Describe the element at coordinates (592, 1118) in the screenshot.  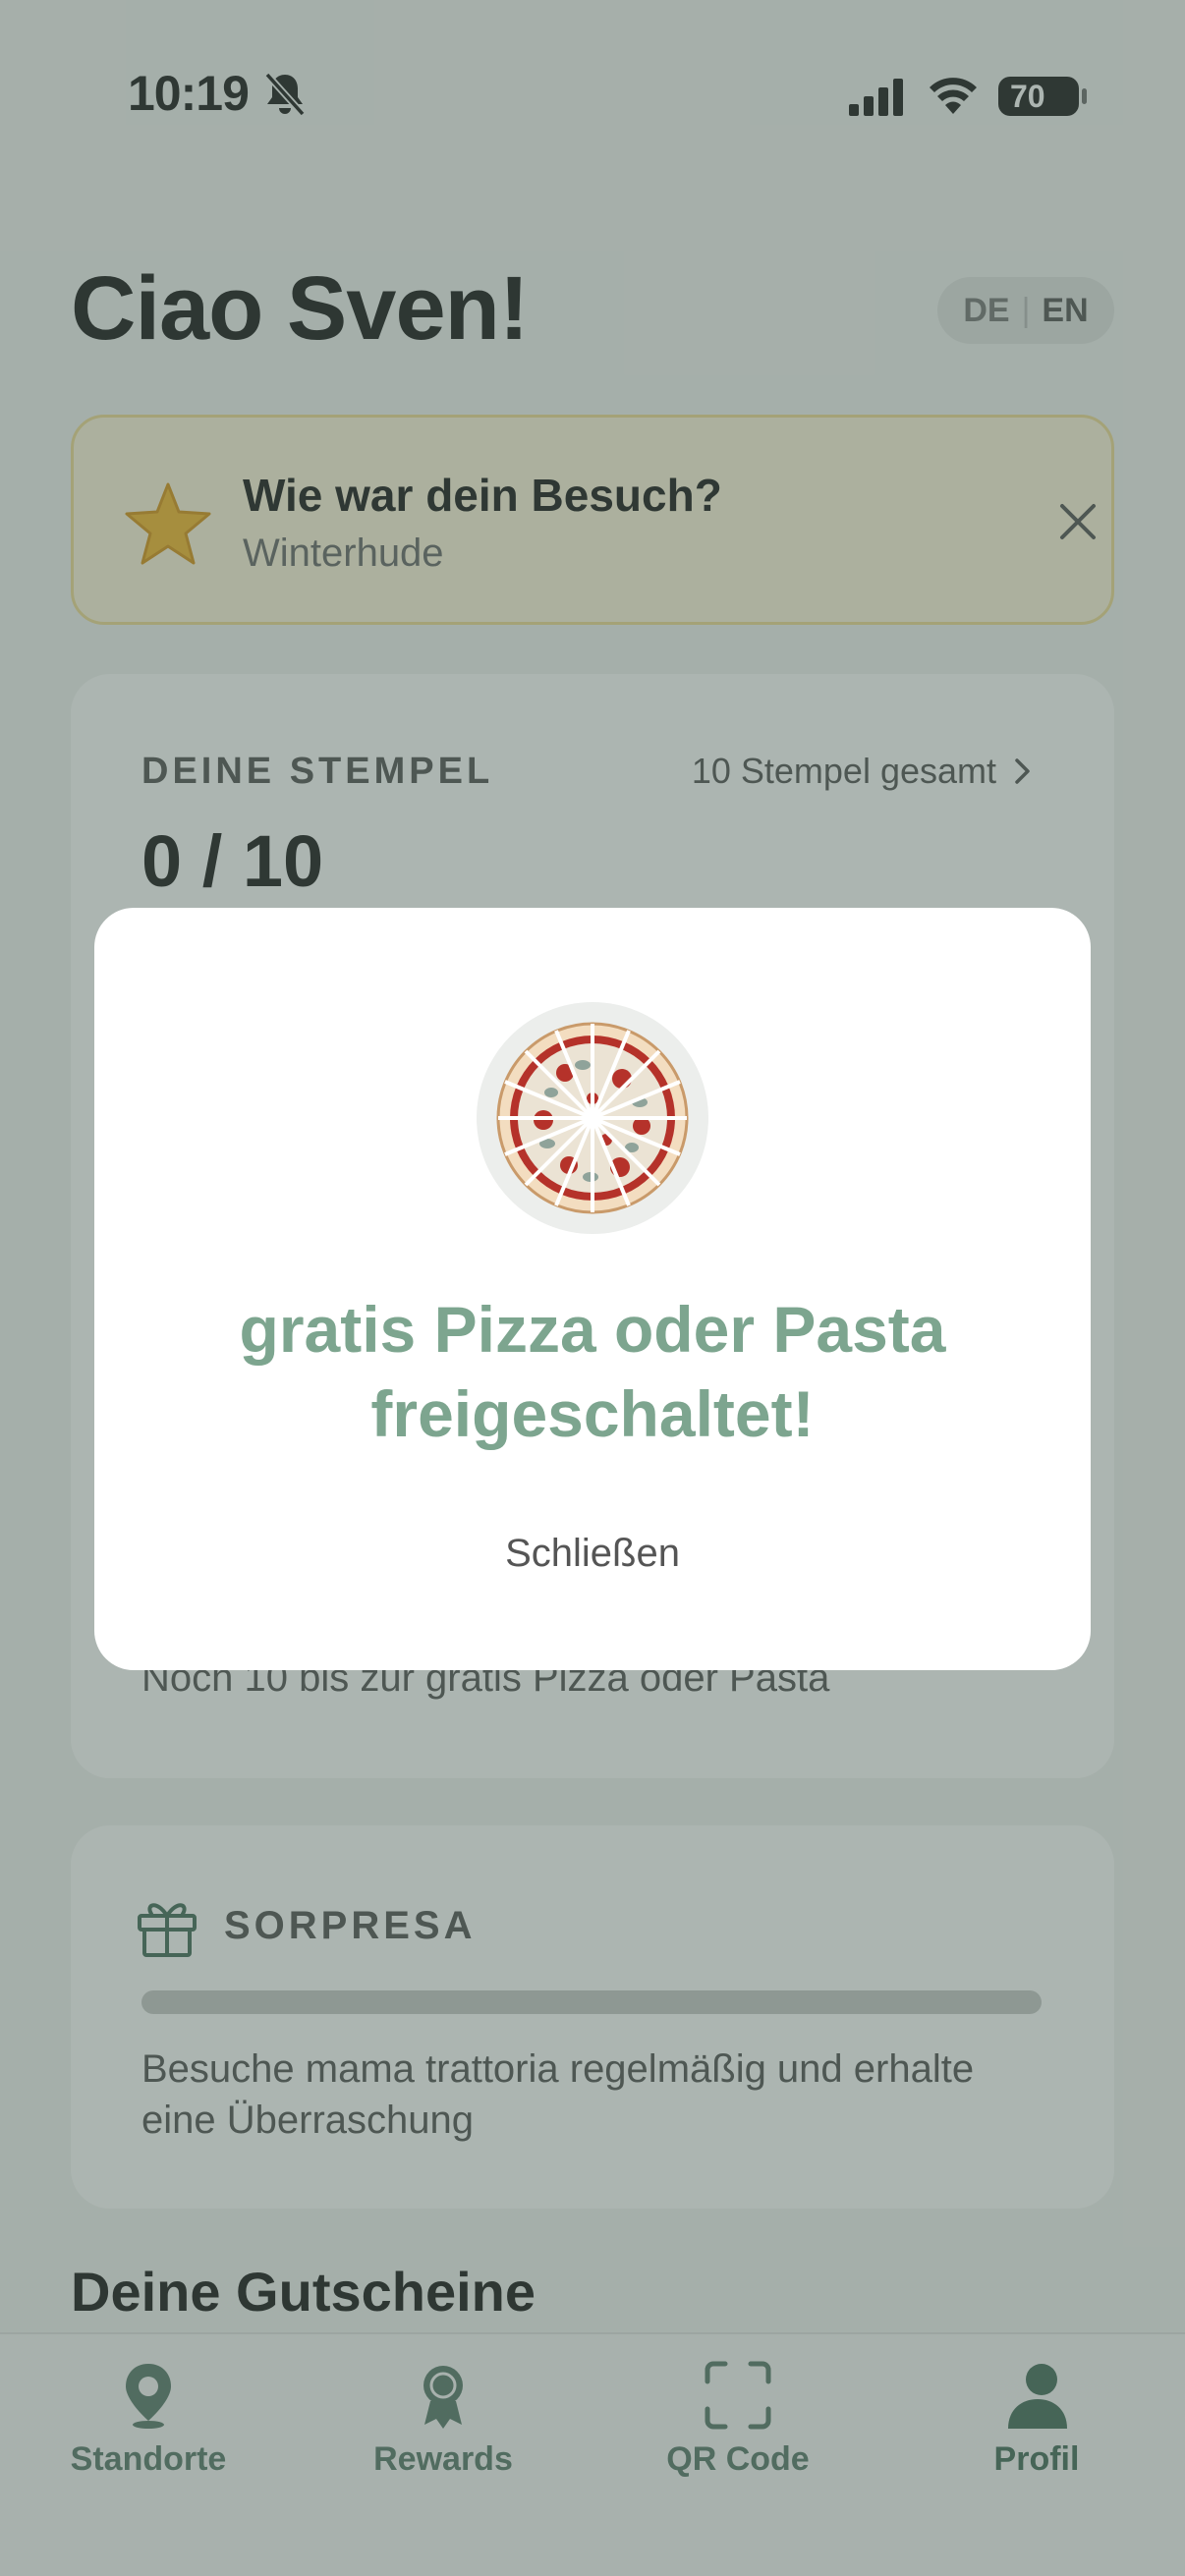
I see `pizza-icon` at that location.